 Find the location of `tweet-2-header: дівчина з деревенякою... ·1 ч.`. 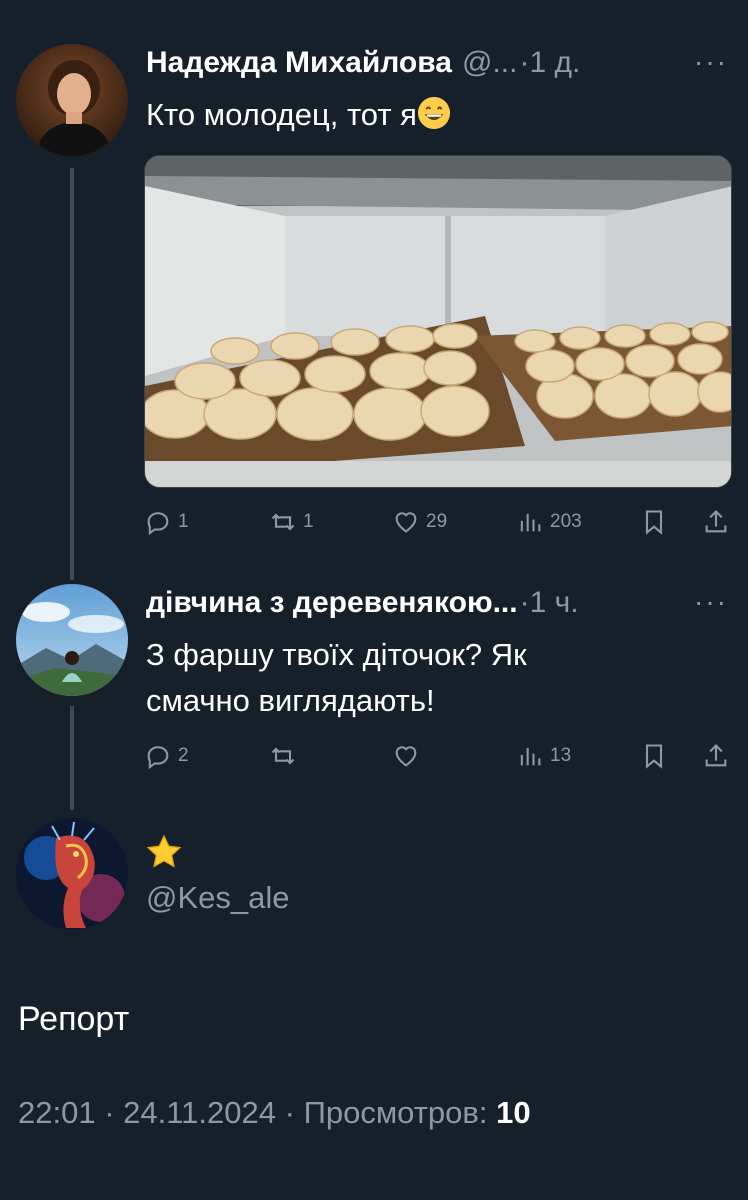

tweet-2-header: дівчина з деревенякою... ·1 ч. is located at coordinates (362, 603).